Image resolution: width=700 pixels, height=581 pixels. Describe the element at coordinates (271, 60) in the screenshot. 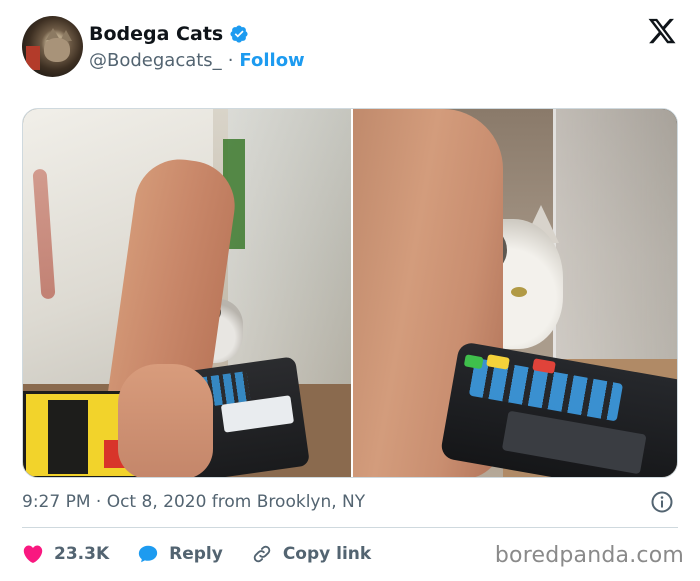

I see `follow-button: Follow` at that location.